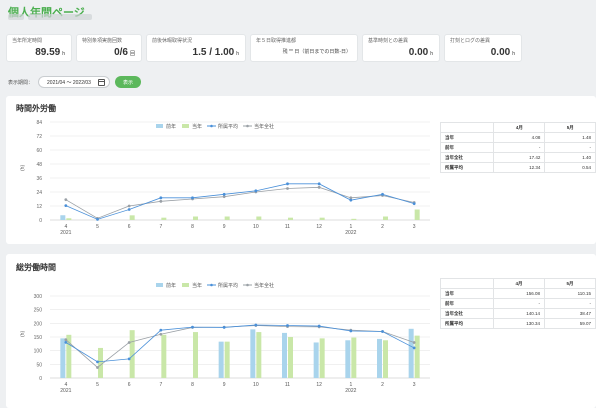 This screenshot has width=596, height=408. Describe the element at coordinates (224, 227) in the screenshot. I see `x-tick-label: 9` at that location.